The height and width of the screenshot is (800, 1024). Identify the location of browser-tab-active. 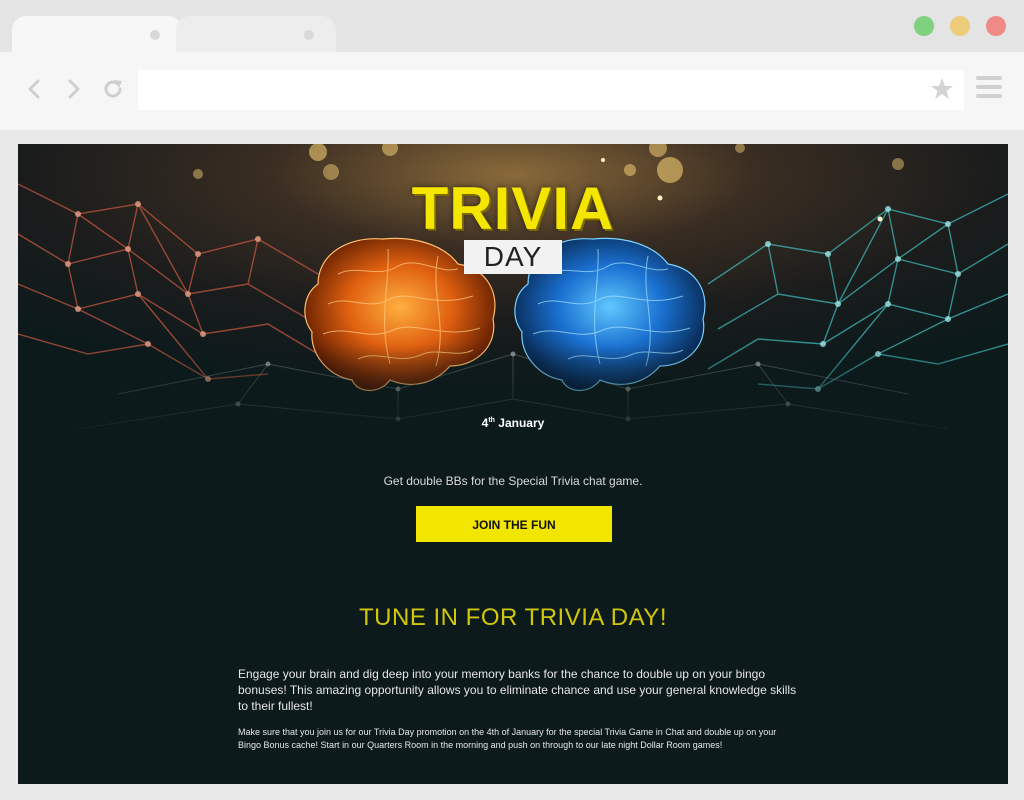
(97, 34).